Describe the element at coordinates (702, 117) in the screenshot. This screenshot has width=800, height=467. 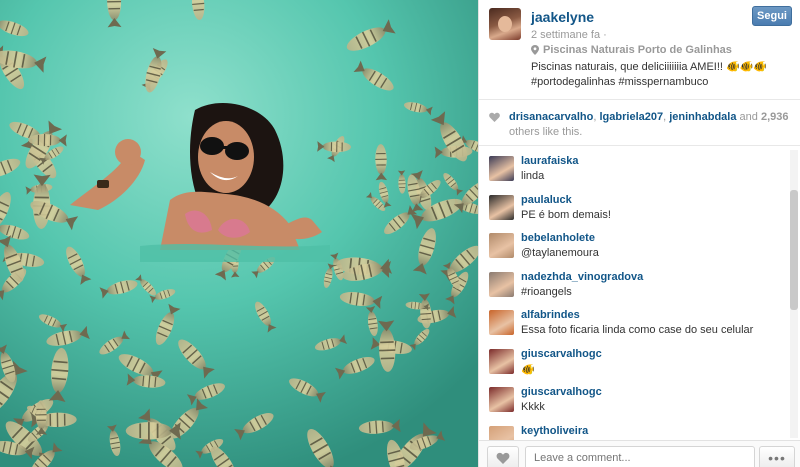
I see `liker-link: jeninhabdala` at that location.